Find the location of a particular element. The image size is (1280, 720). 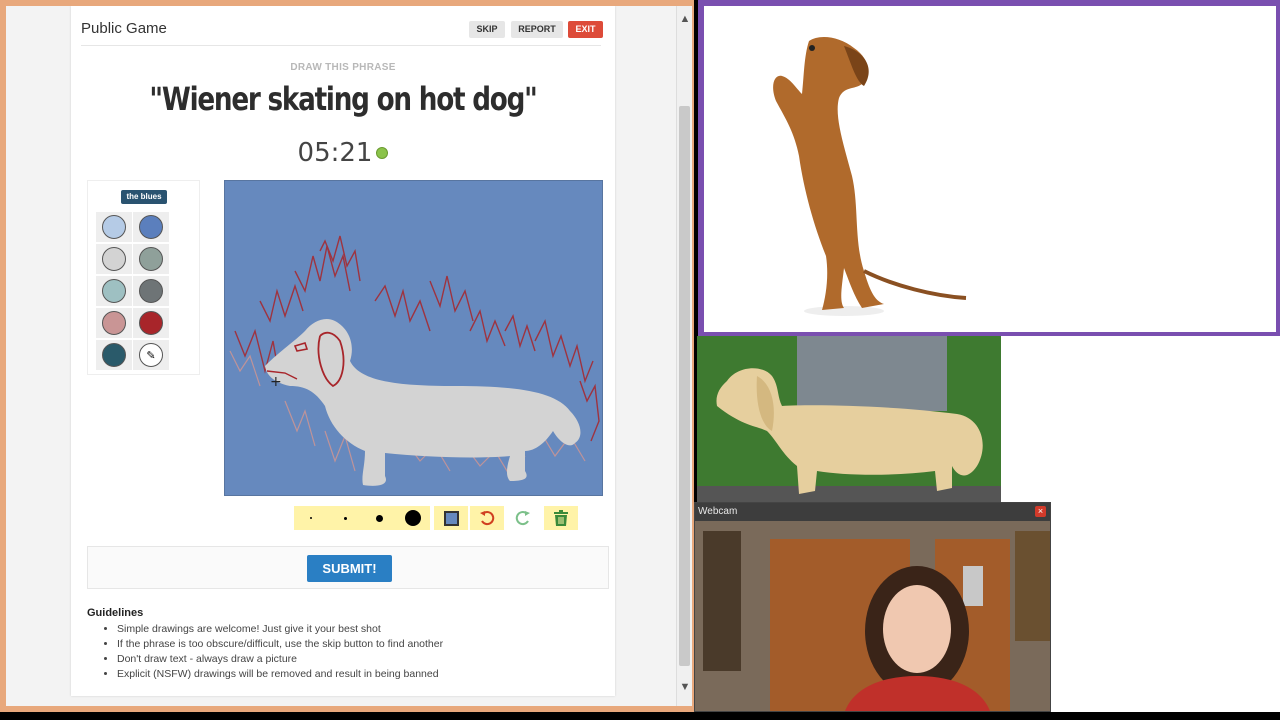

drawing-canvas: + is located at coordinates (413, 338).